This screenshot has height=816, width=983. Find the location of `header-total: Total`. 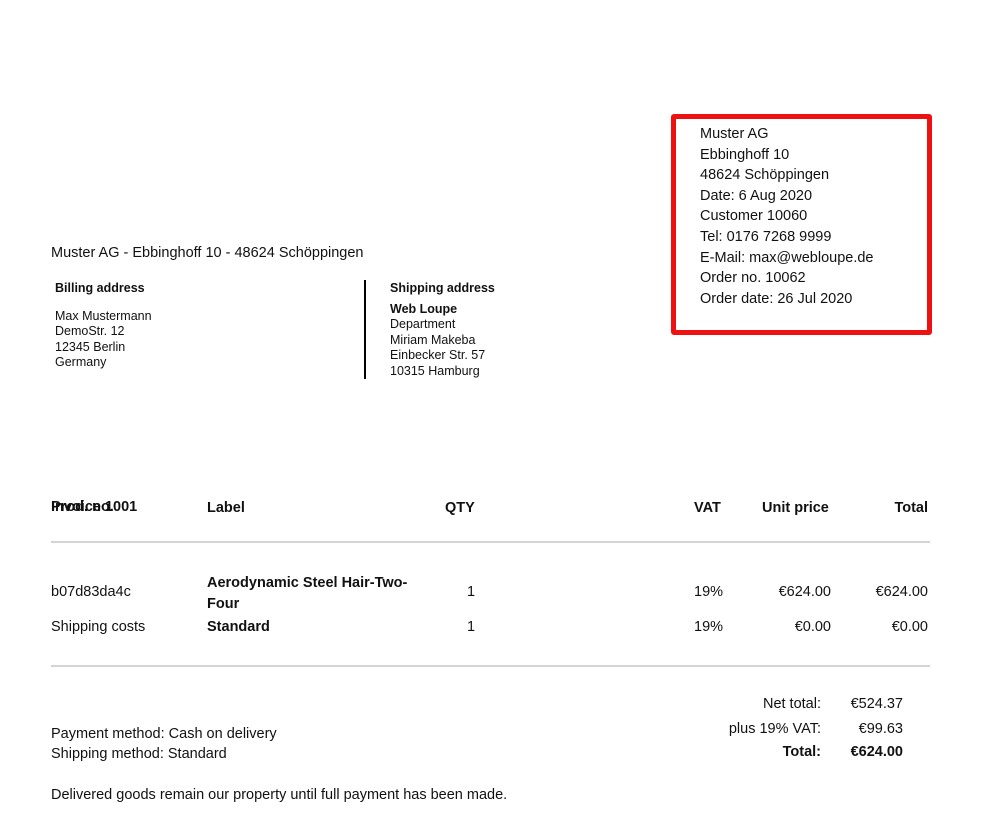

header-total: Total is located at coordinates (911, 508).